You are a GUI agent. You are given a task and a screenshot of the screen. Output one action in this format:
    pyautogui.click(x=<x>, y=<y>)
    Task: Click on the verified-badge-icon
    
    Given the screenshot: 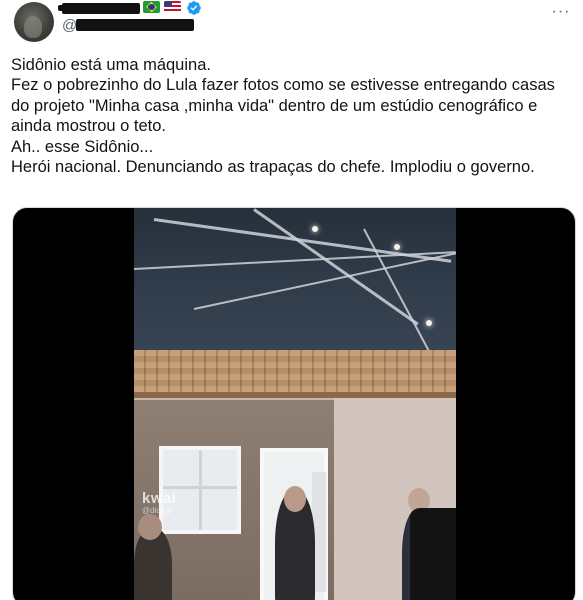 What is the action you would take?
    pyautogui.click(x=194, y=8)
    